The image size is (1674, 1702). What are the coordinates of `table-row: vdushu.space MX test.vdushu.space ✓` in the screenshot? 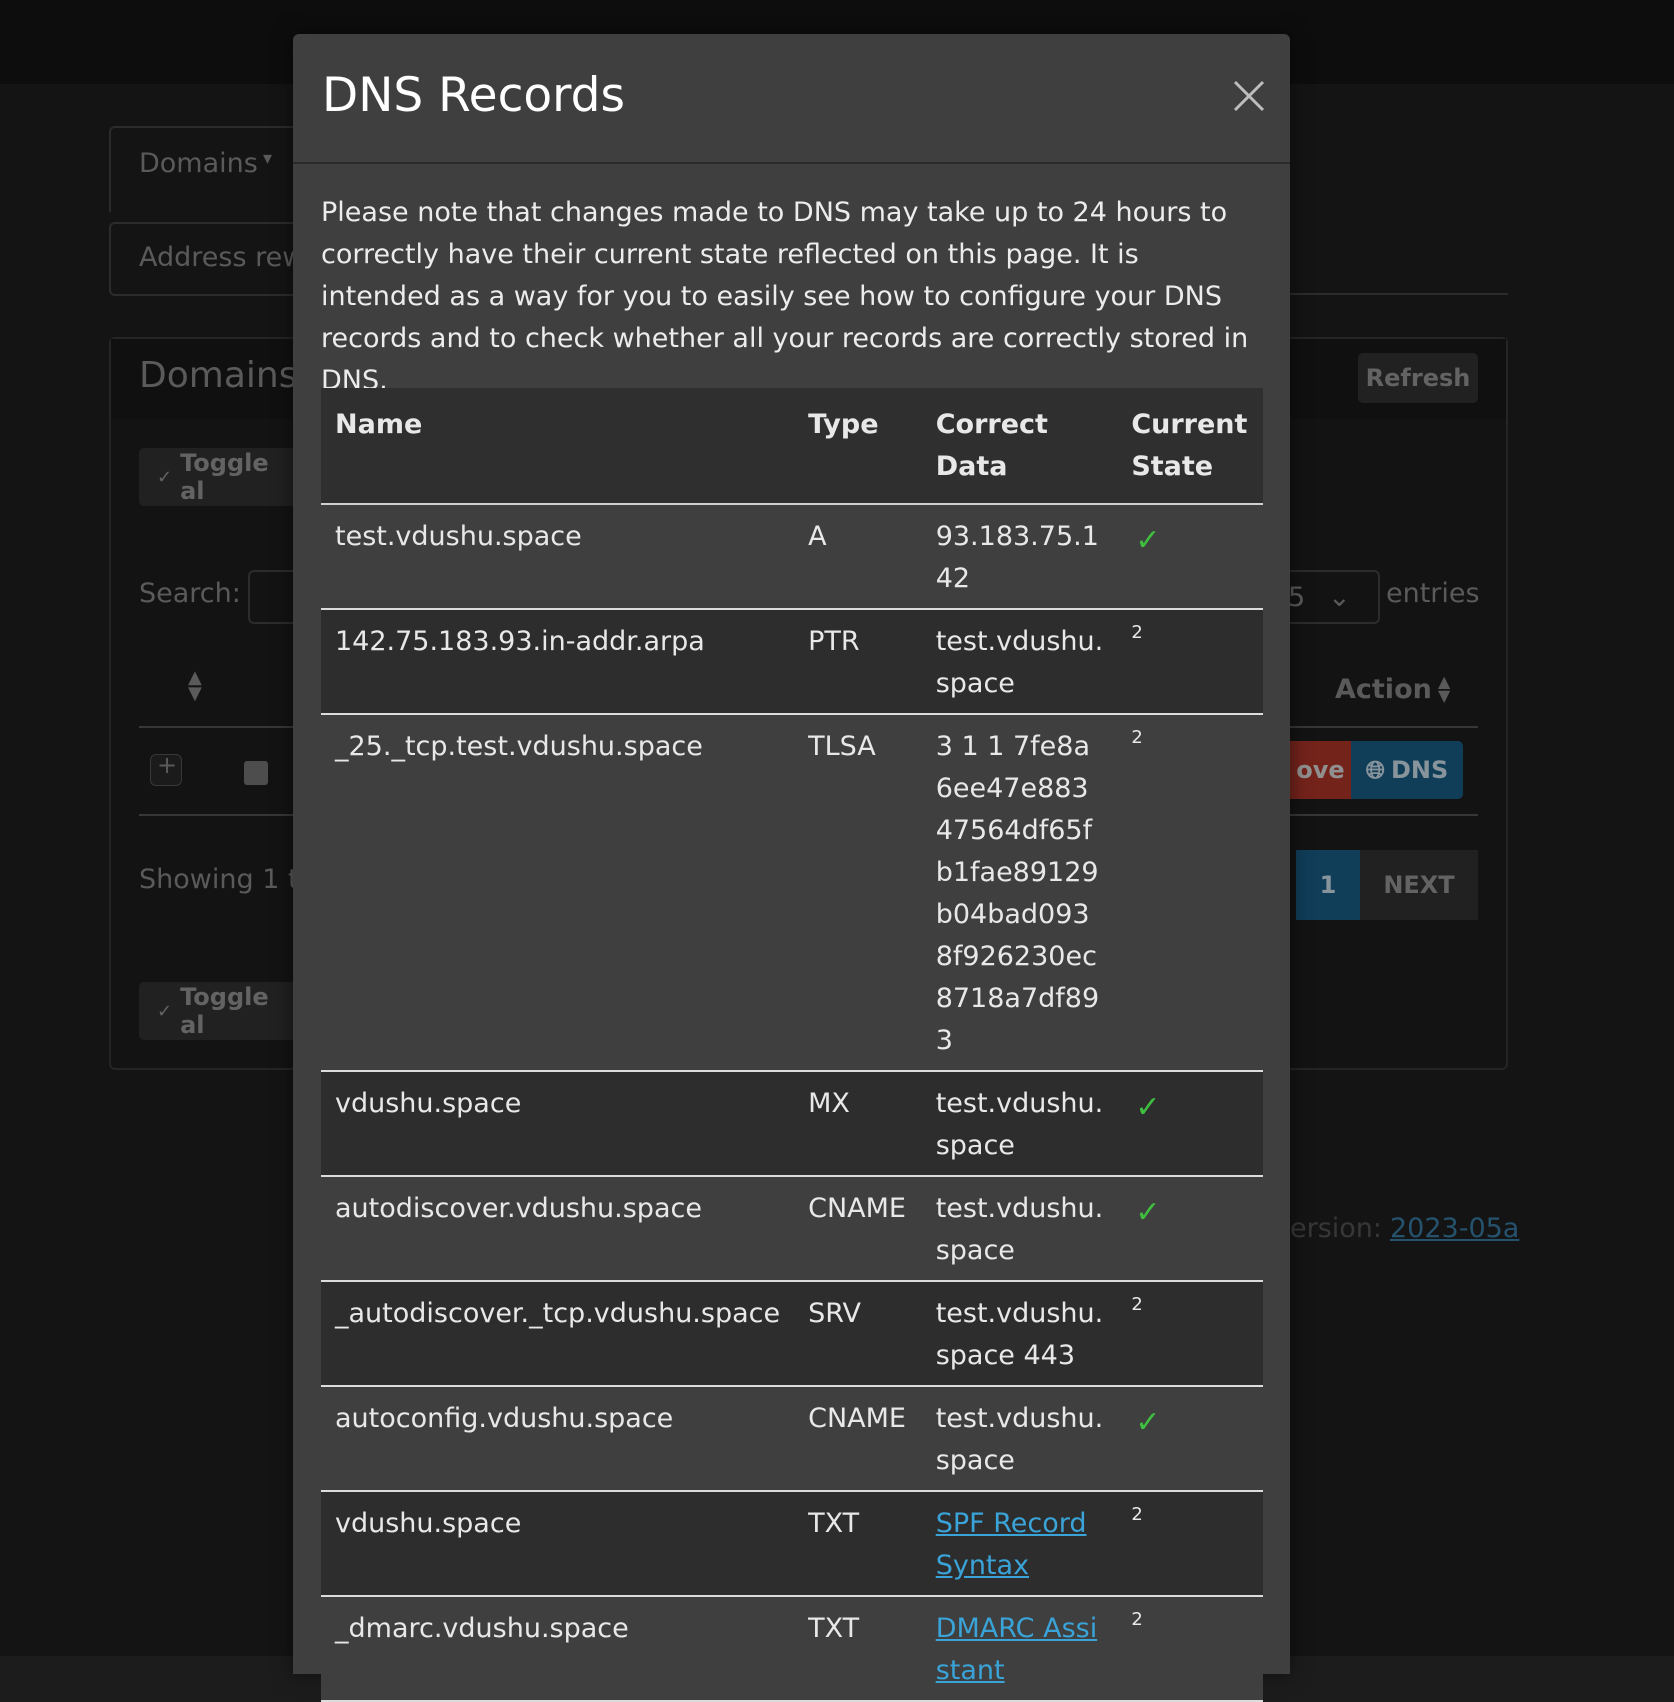 It's located at (792, 1124).